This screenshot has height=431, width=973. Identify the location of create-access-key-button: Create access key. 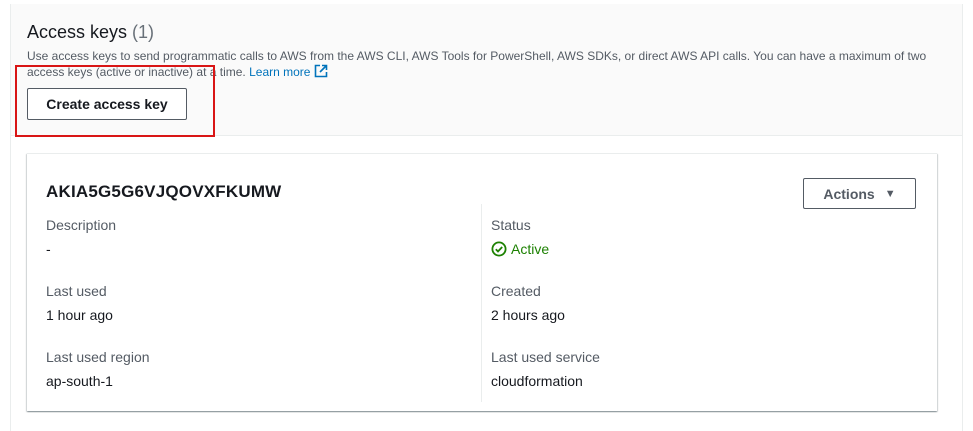
(107, 104).